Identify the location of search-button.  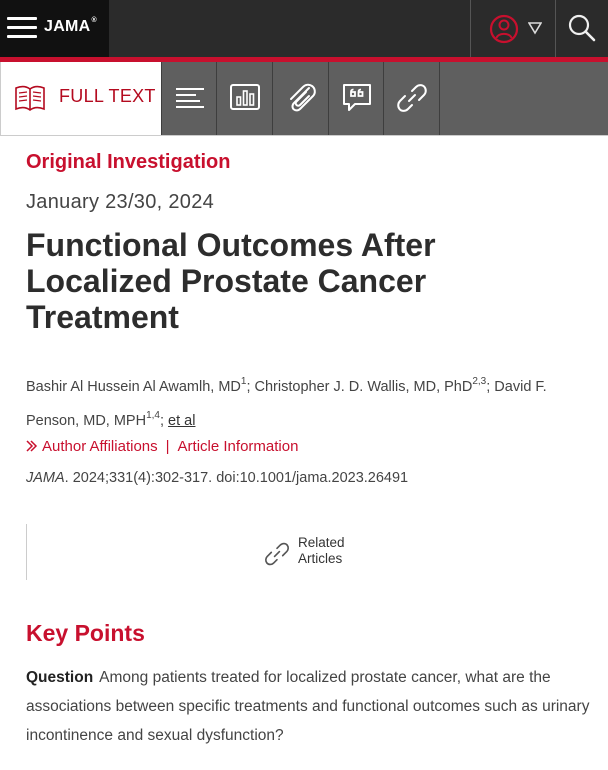
(582, 28).